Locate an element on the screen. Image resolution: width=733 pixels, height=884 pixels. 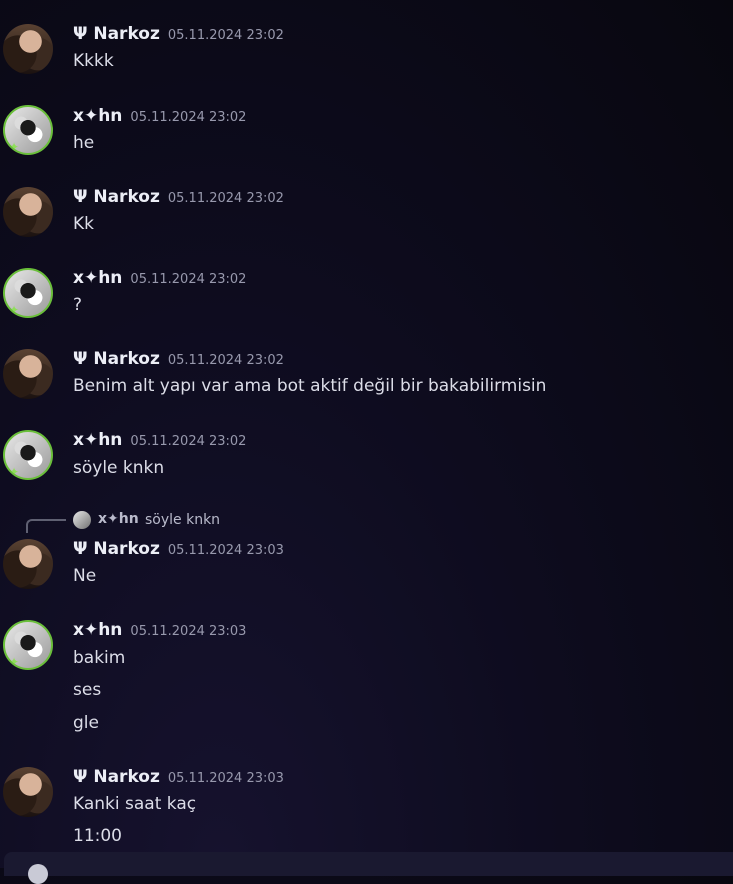
message-text: 11:00 is located at coordinates (97, 836).